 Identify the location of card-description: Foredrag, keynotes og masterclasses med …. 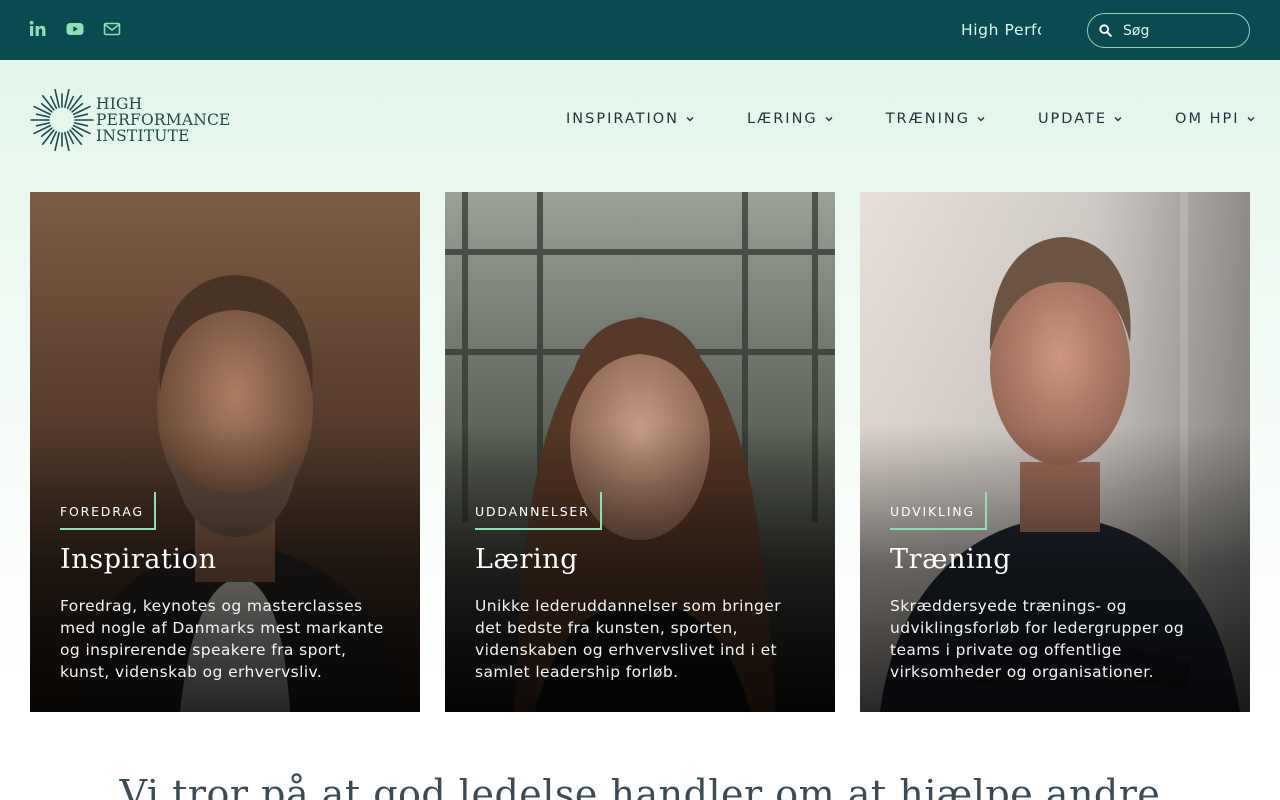
(222, 639).